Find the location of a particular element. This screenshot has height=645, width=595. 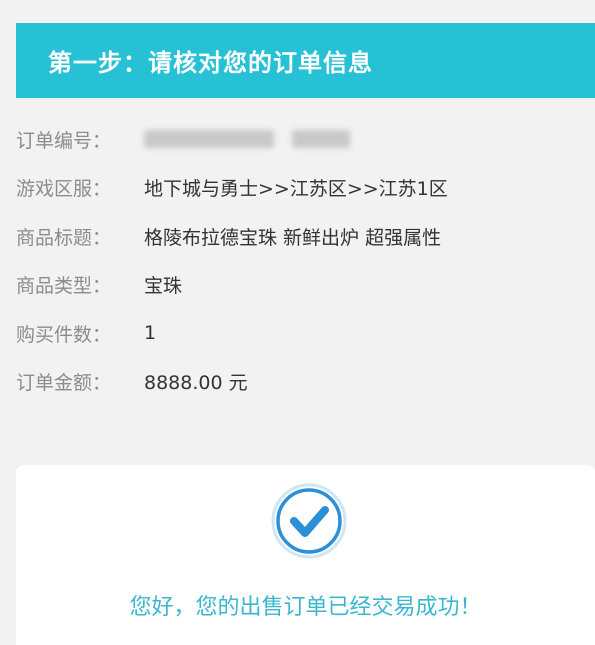

product-type-label: 商品类型： is located at coordinates (64, 286).